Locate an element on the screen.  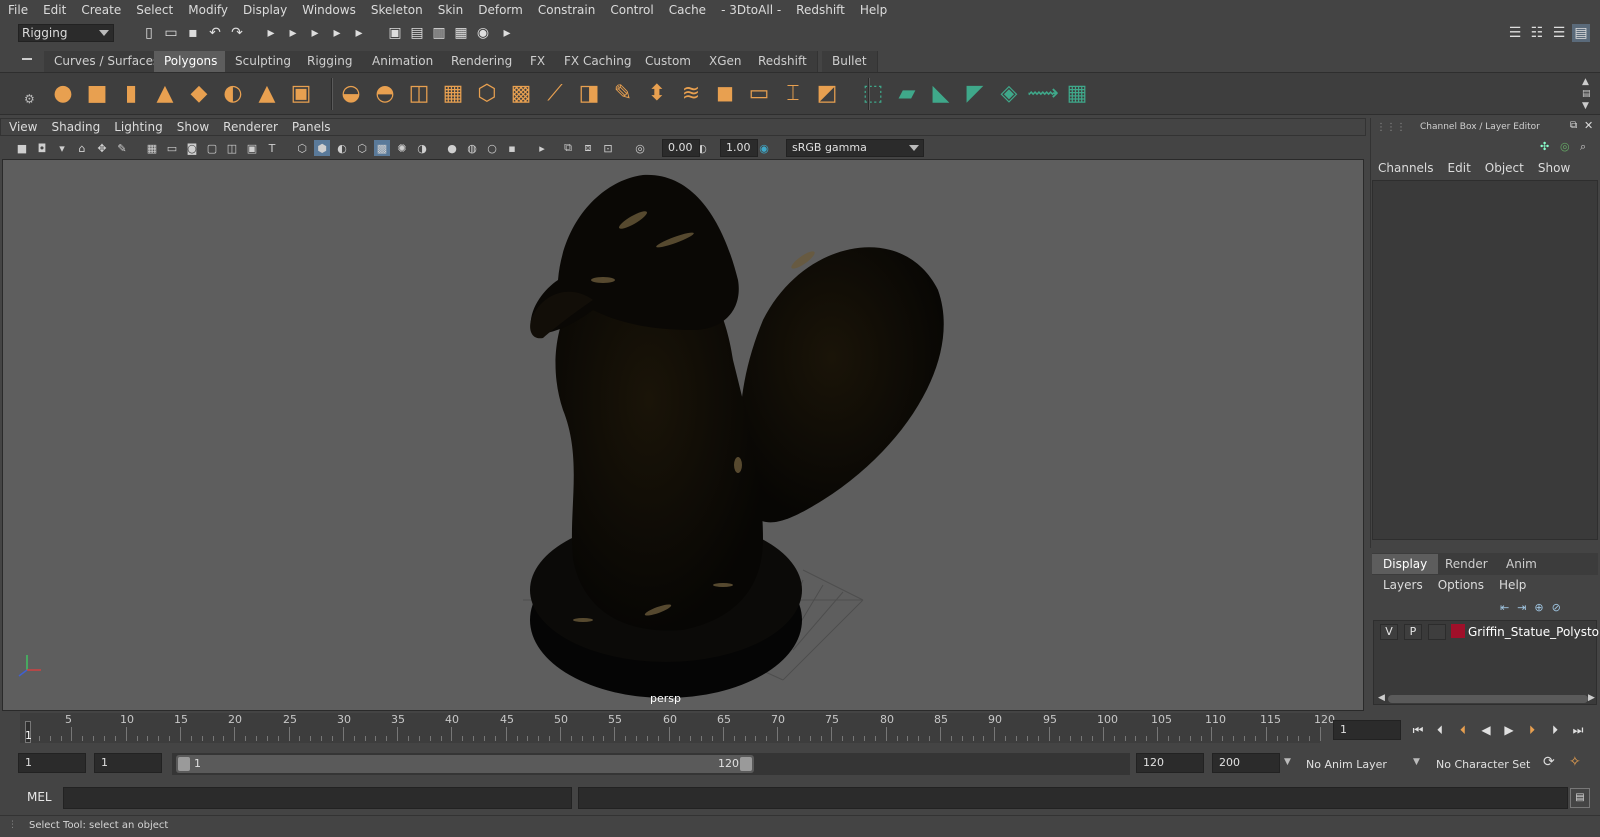
exposure-icon: ◎ is located at coordinates (640, 148).